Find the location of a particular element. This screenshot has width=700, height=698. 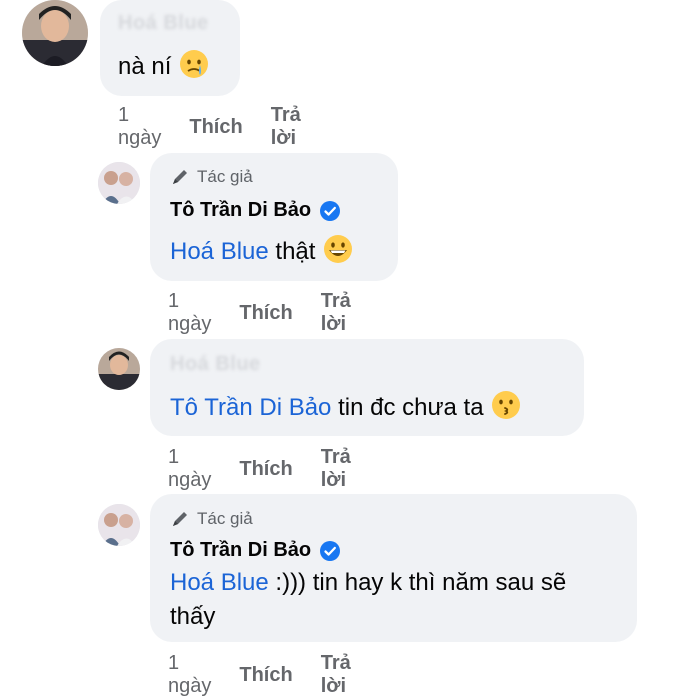

grinning-face-icon is located at coordinates (338, 249).